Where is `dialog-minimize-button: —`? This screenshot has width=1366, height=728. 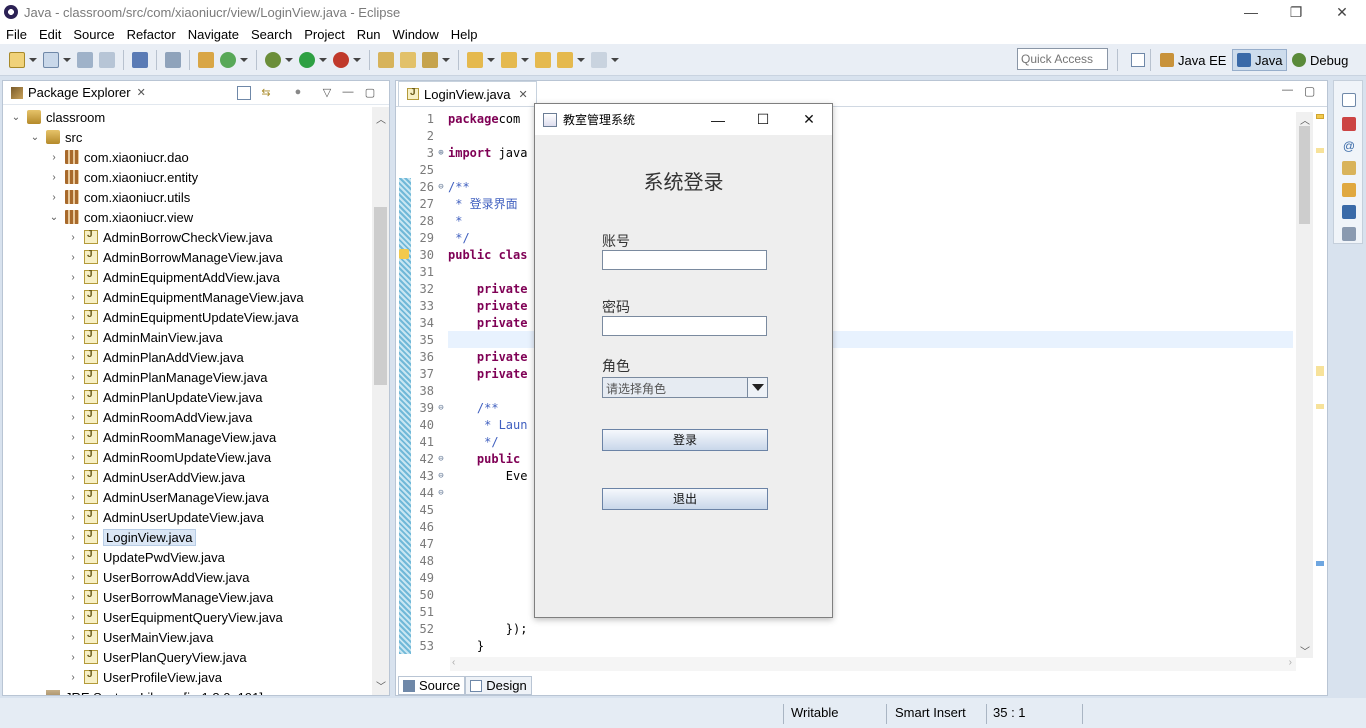
dialog-minimize-button: — is located at coordinates (718, 119).